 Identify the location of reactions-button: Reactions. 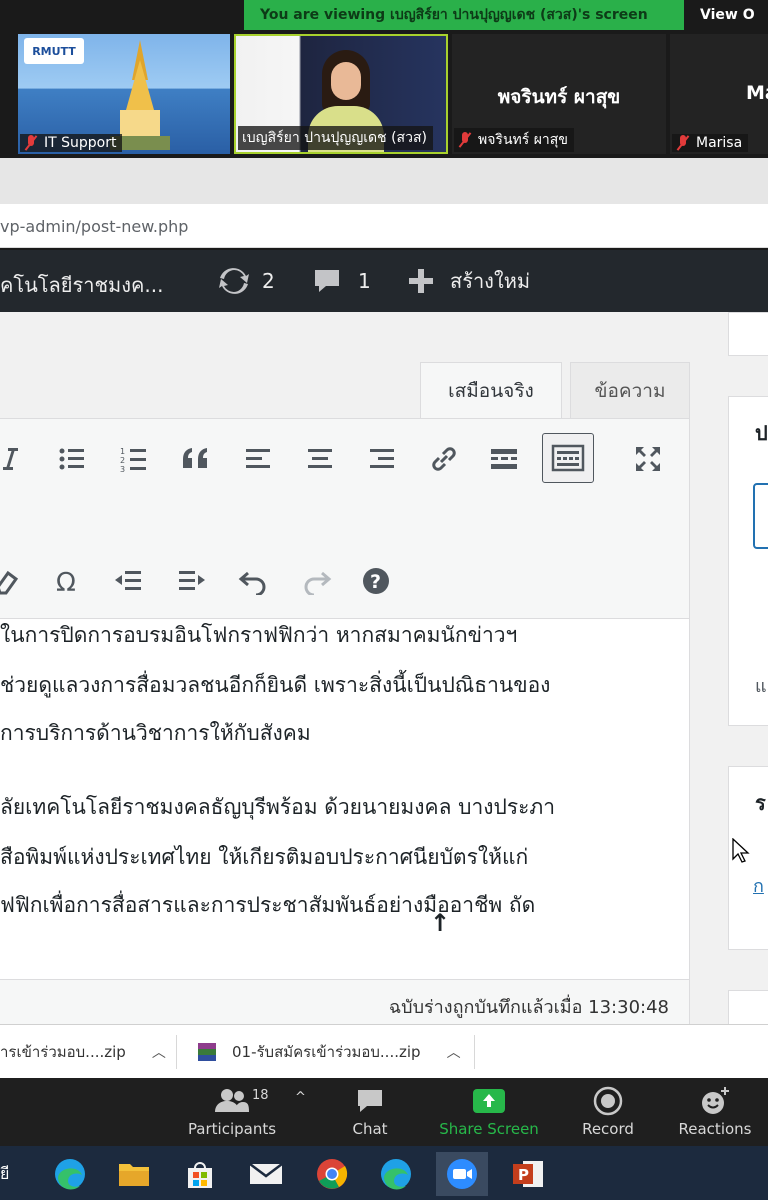
(715, 1112).